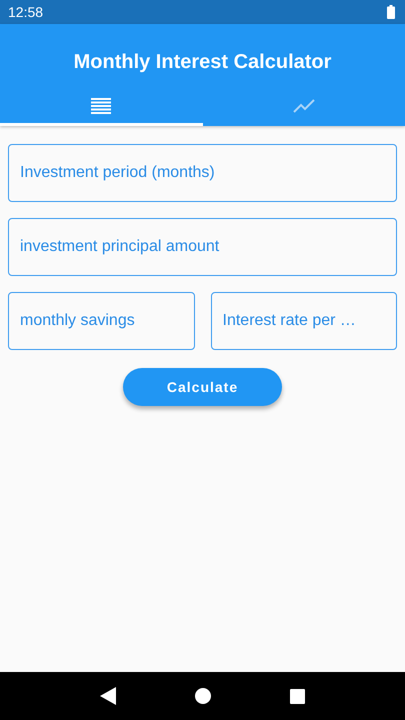  Describe the element at coordinates (202, 173) in the screenshot. I see `input-field: Investment period (months)` at that location.